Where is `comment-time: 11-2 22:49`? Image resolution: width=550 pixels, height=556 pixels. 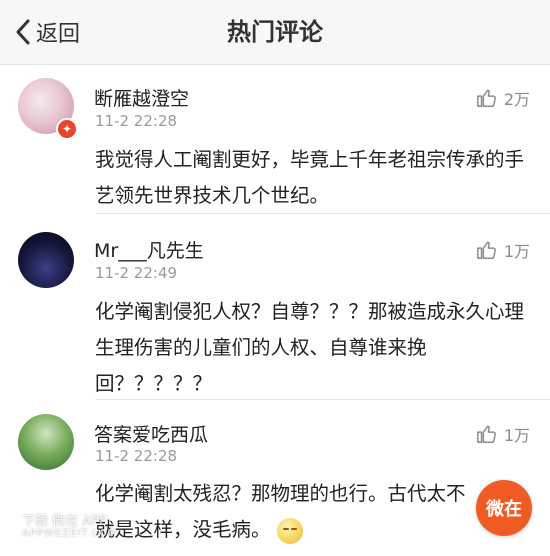
comment-time: 11-2 22:49 is located at coordinates (136, 273).